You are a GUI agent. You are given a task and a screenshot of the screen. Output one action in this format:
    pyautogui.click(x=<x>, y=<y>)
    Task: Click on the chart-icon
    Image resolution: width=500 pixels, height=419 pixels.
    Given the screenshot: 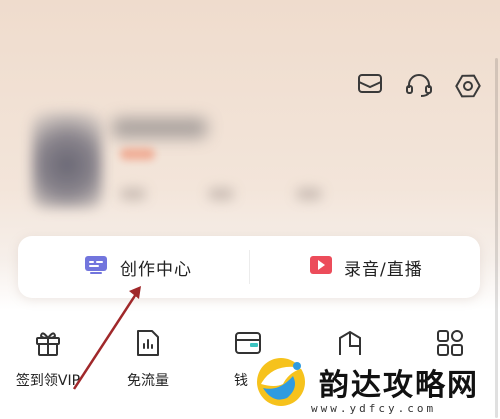 What is the action you would take?
    pyautogui.click(x=148, y=343)
    